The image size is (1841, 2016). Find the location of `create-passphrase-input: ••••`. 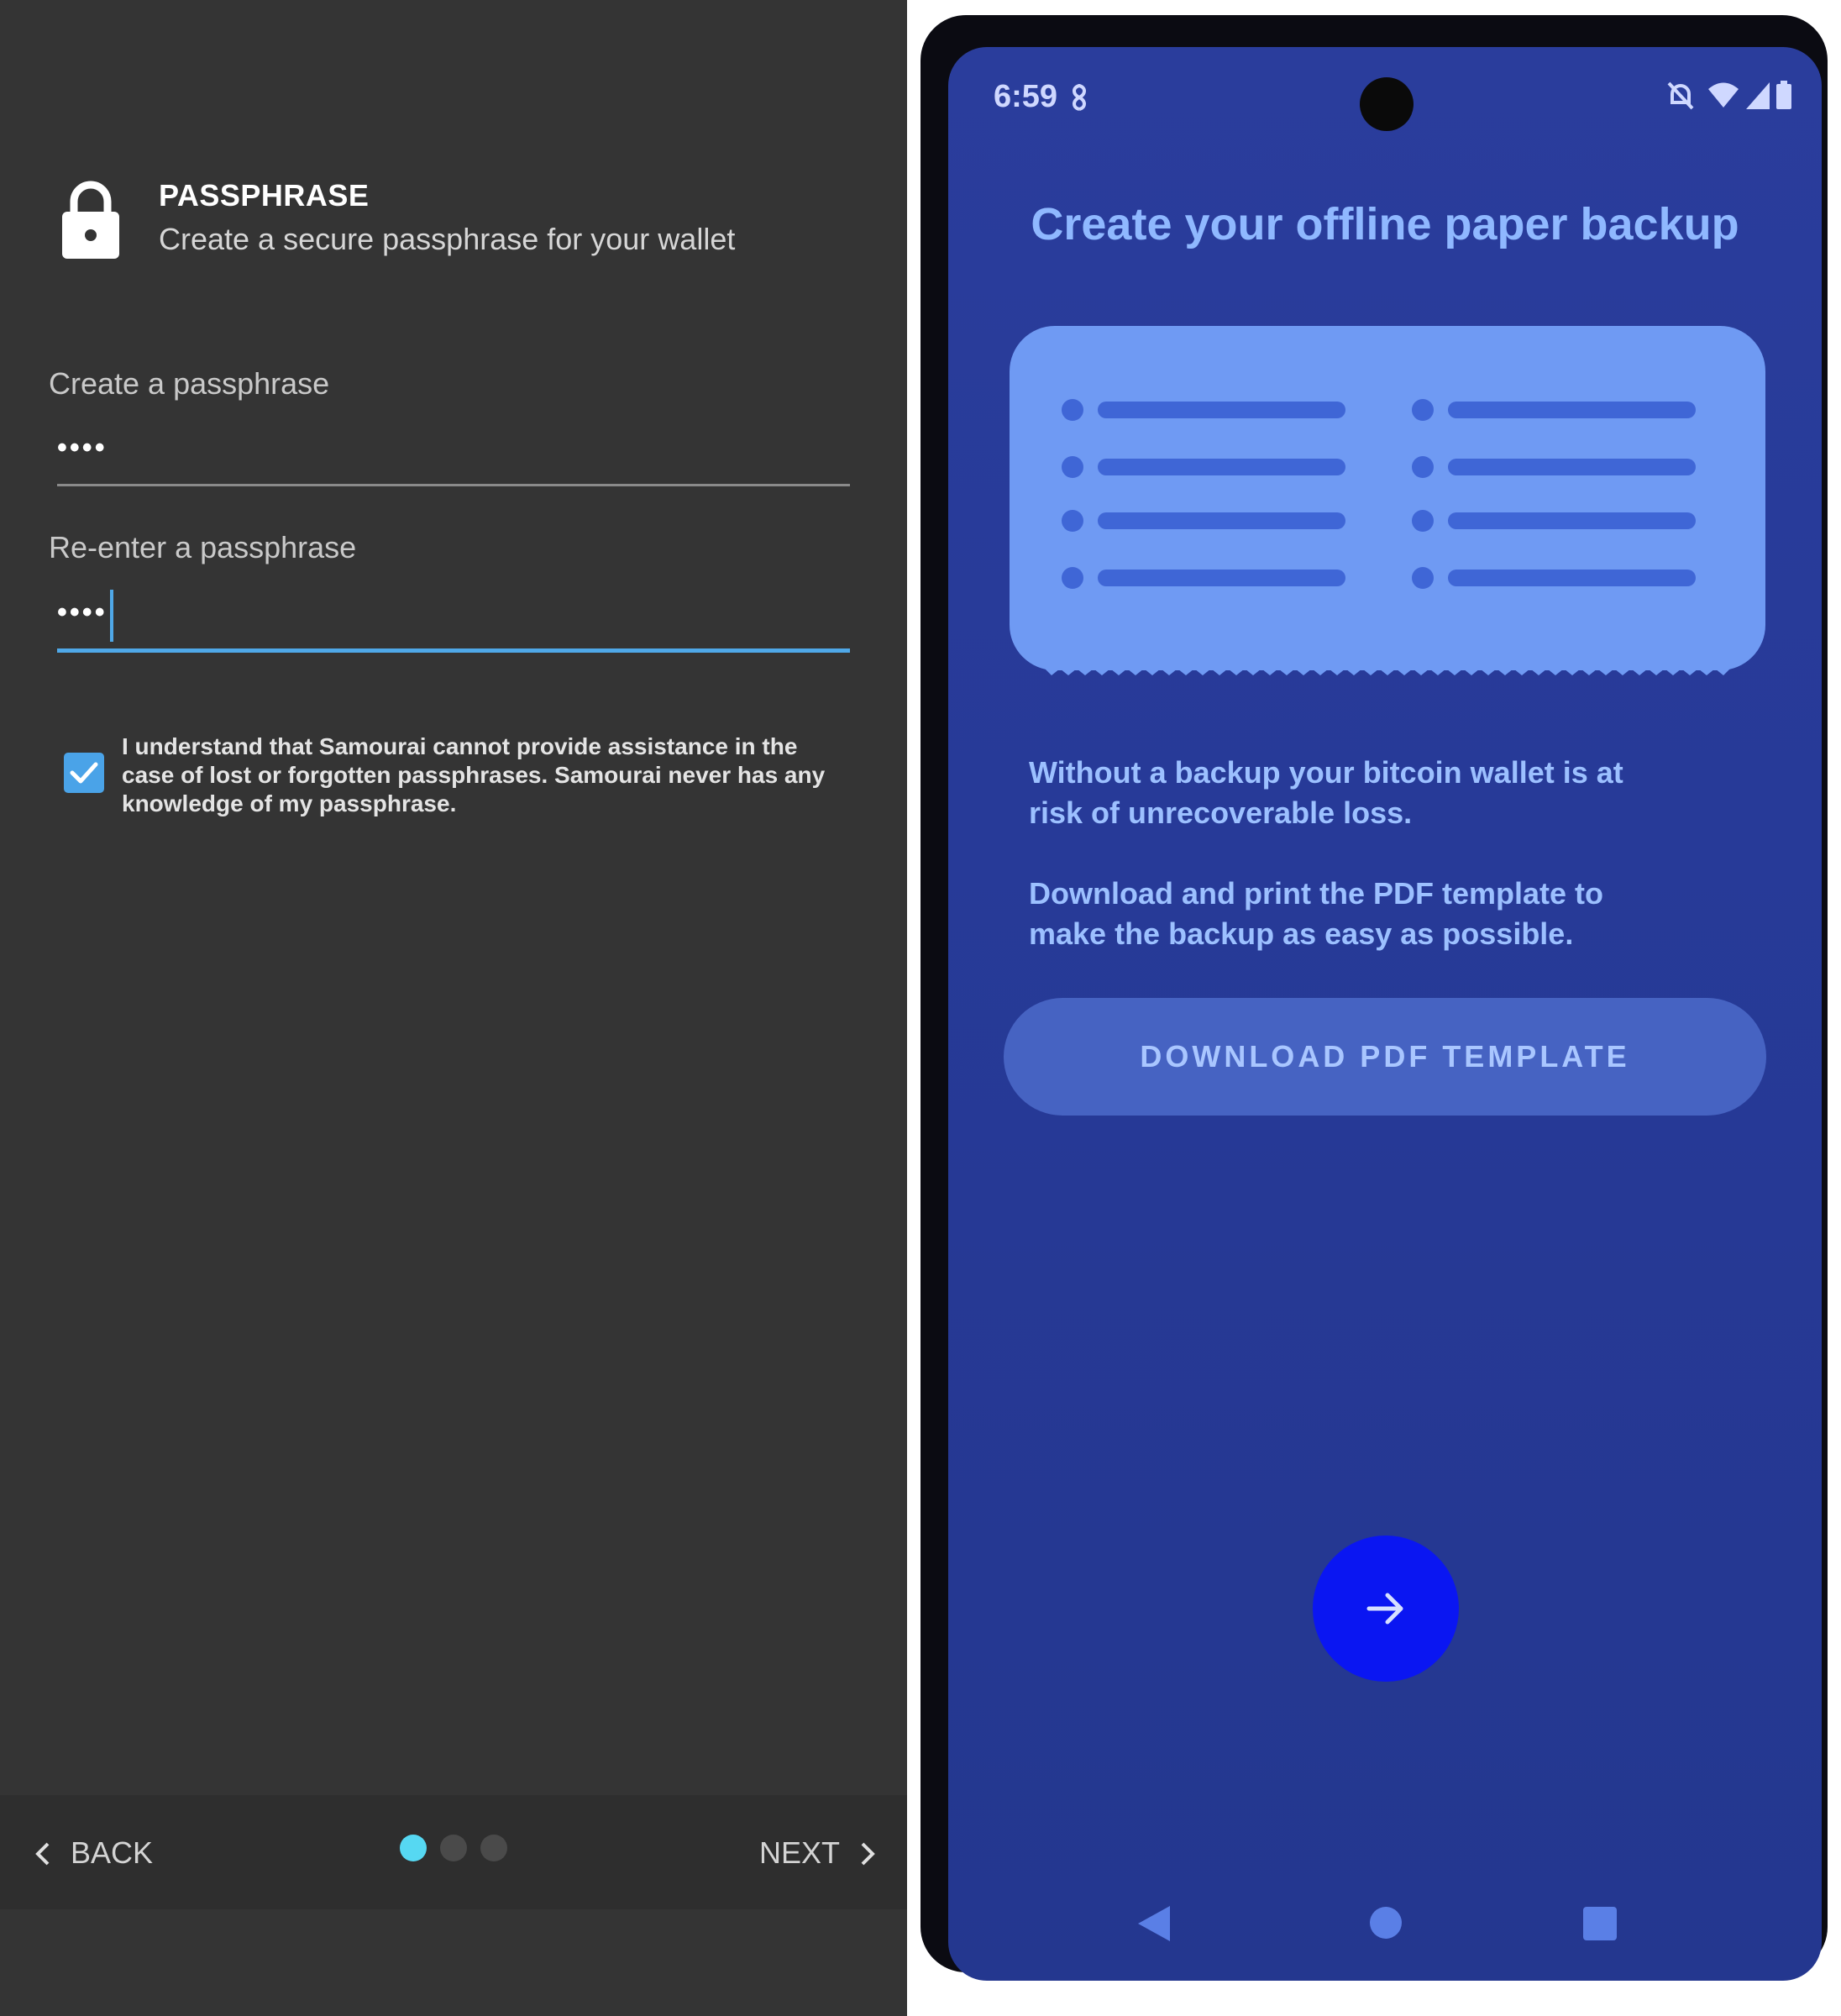

create-passphrase-input: •••• is located at coordinates (82, 448).